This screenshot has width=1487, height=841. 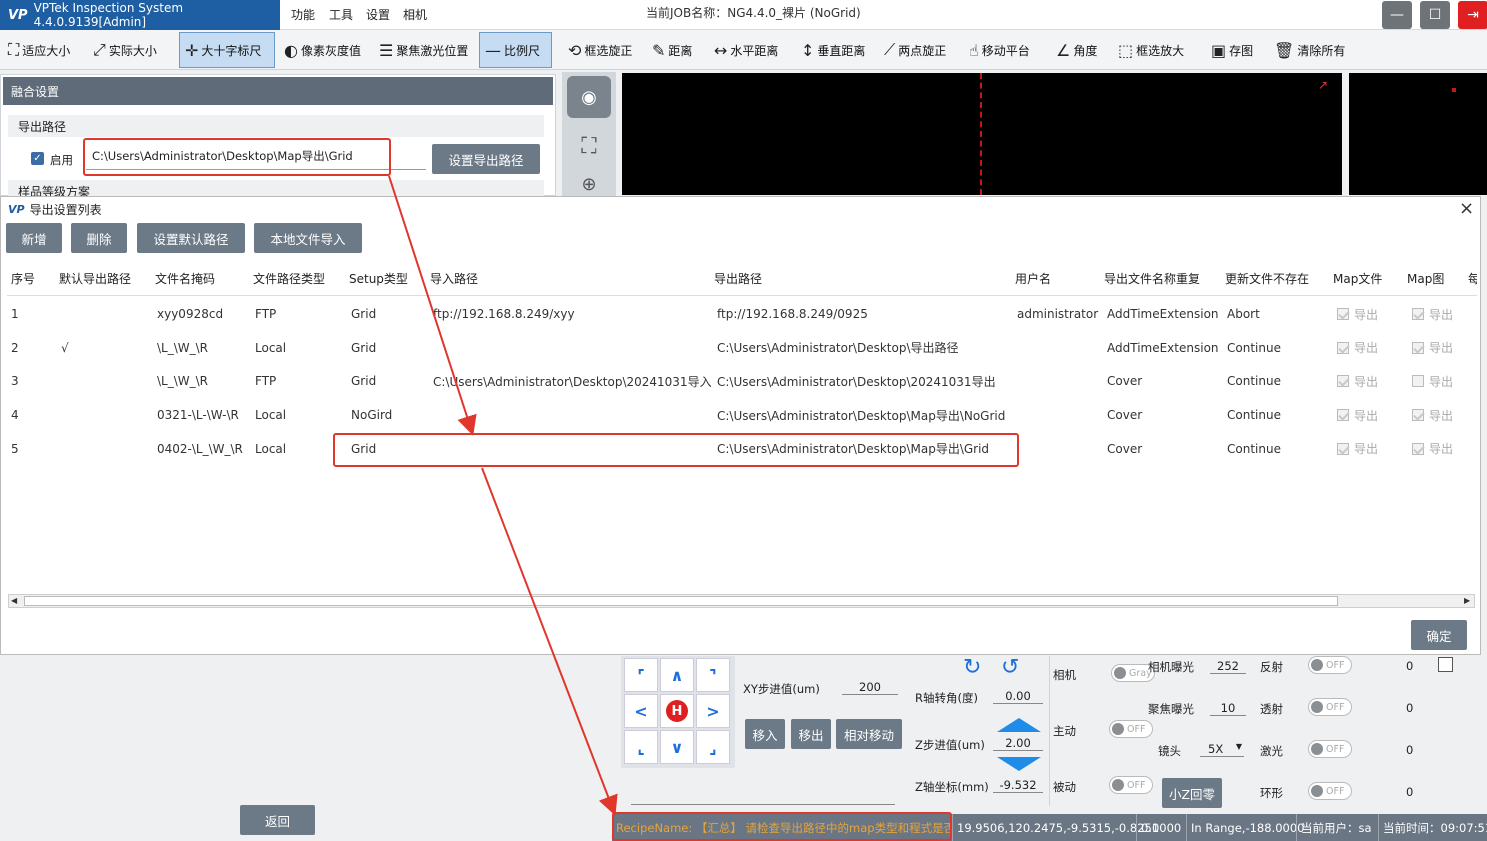 What do you see at coordinates (1019, 725) in the screenshot?
I see `z-up-icon` at bounding box center [1019, 725].